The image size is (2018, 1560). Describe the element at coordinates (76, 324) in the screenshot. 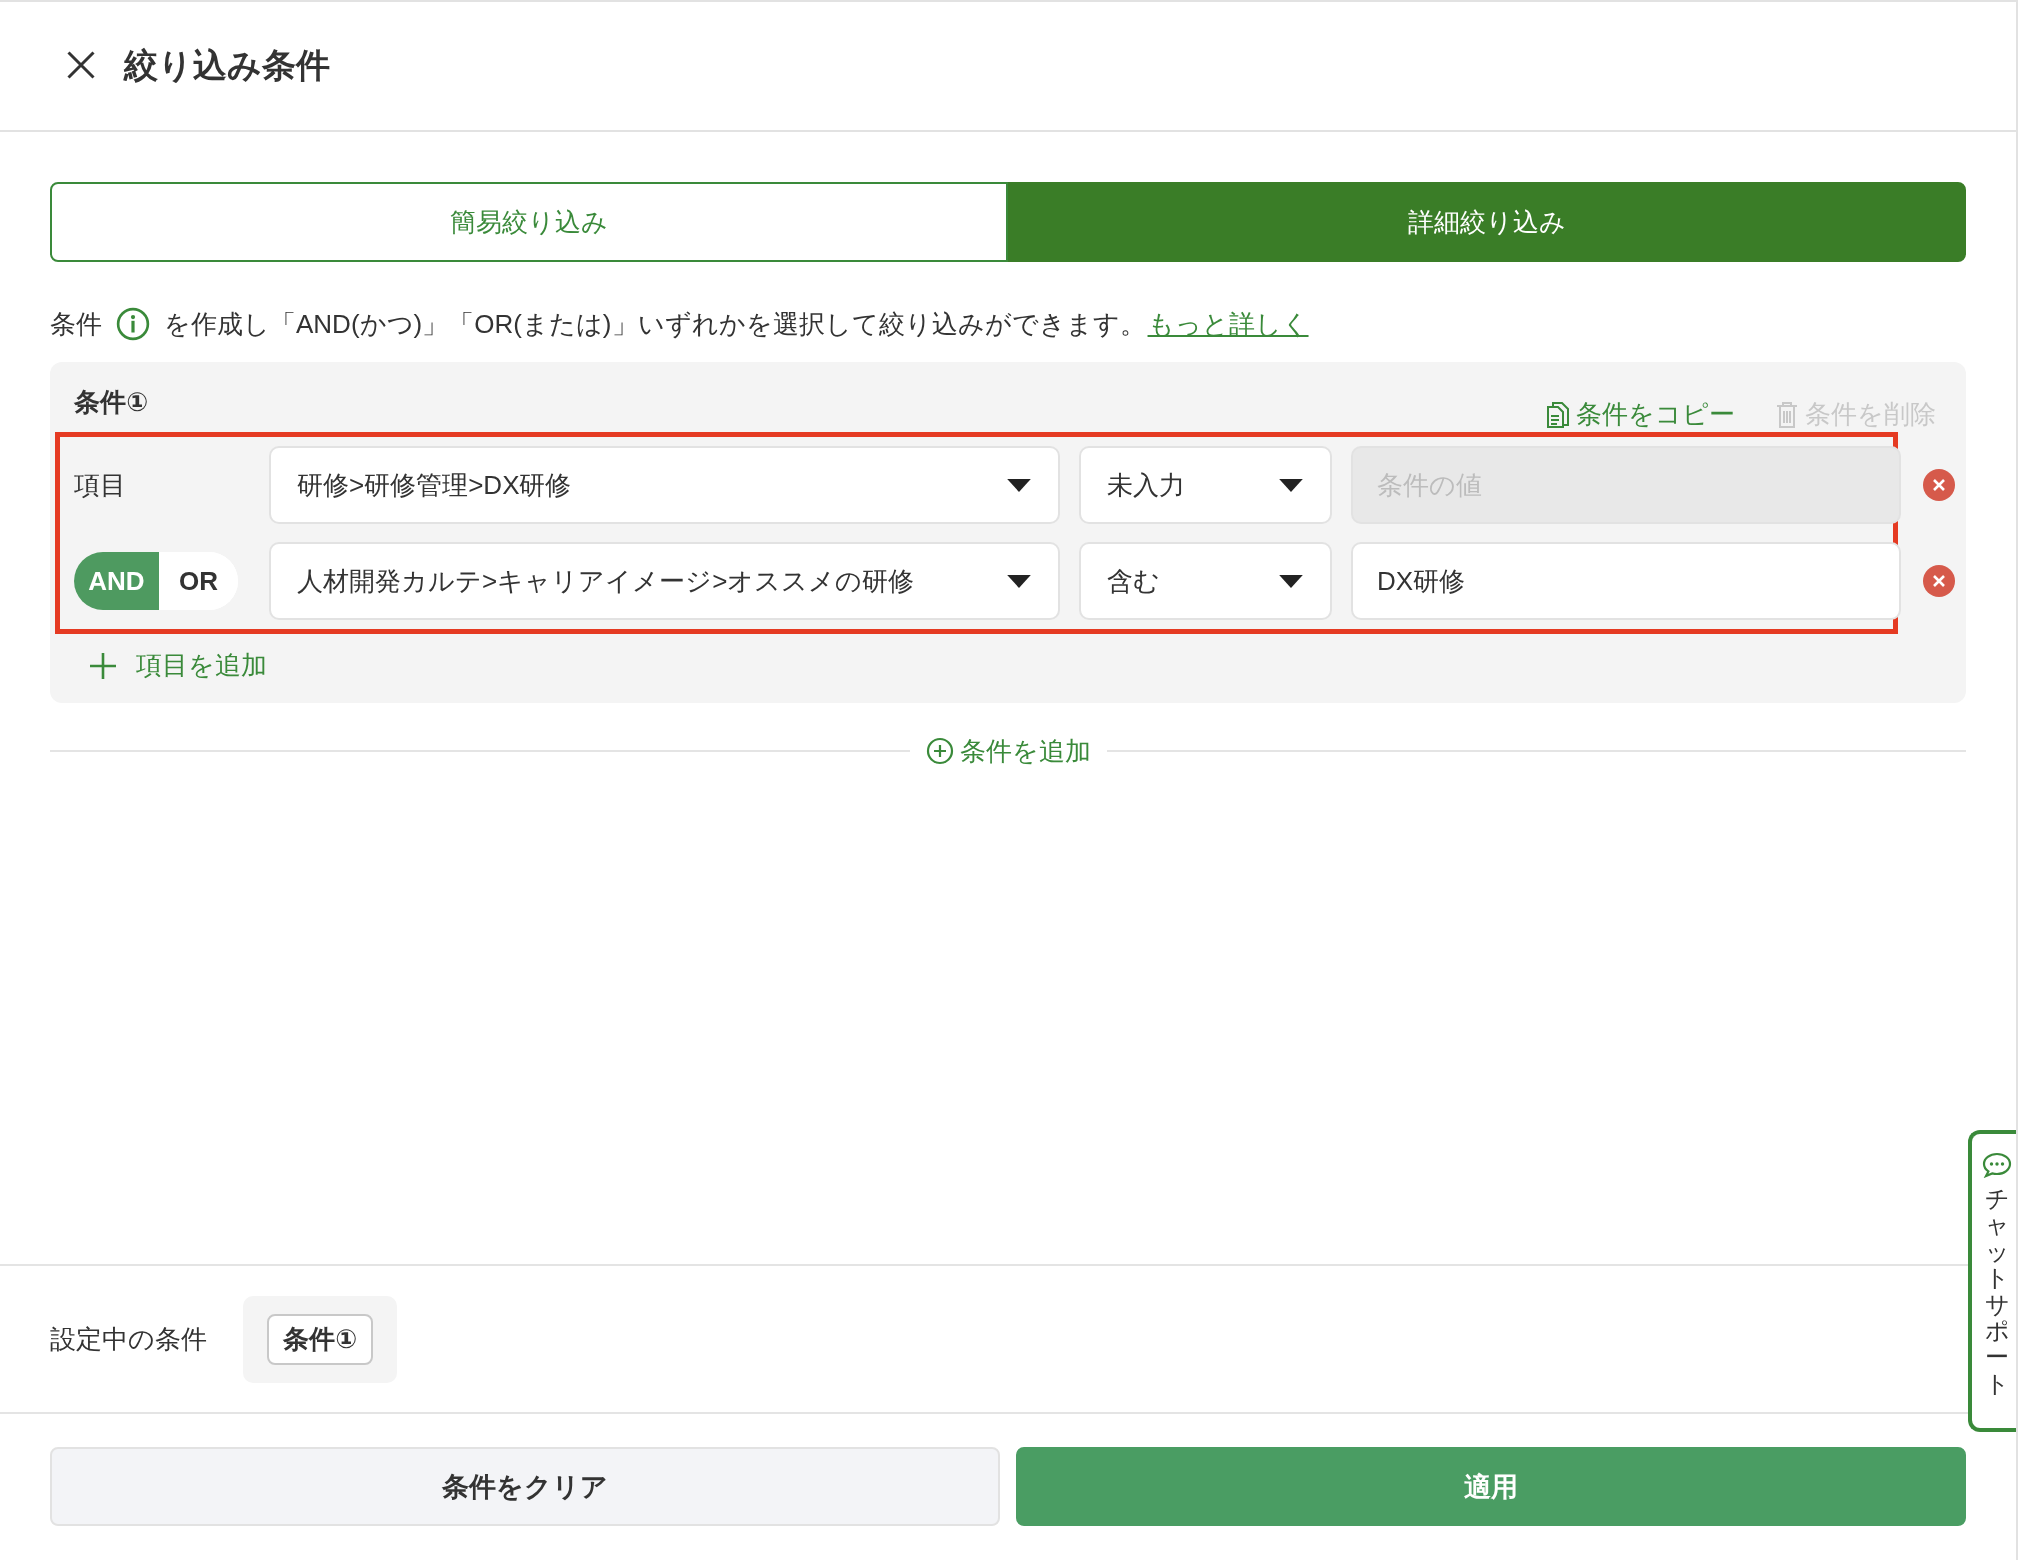

I see `description-text: 条件` at that location.